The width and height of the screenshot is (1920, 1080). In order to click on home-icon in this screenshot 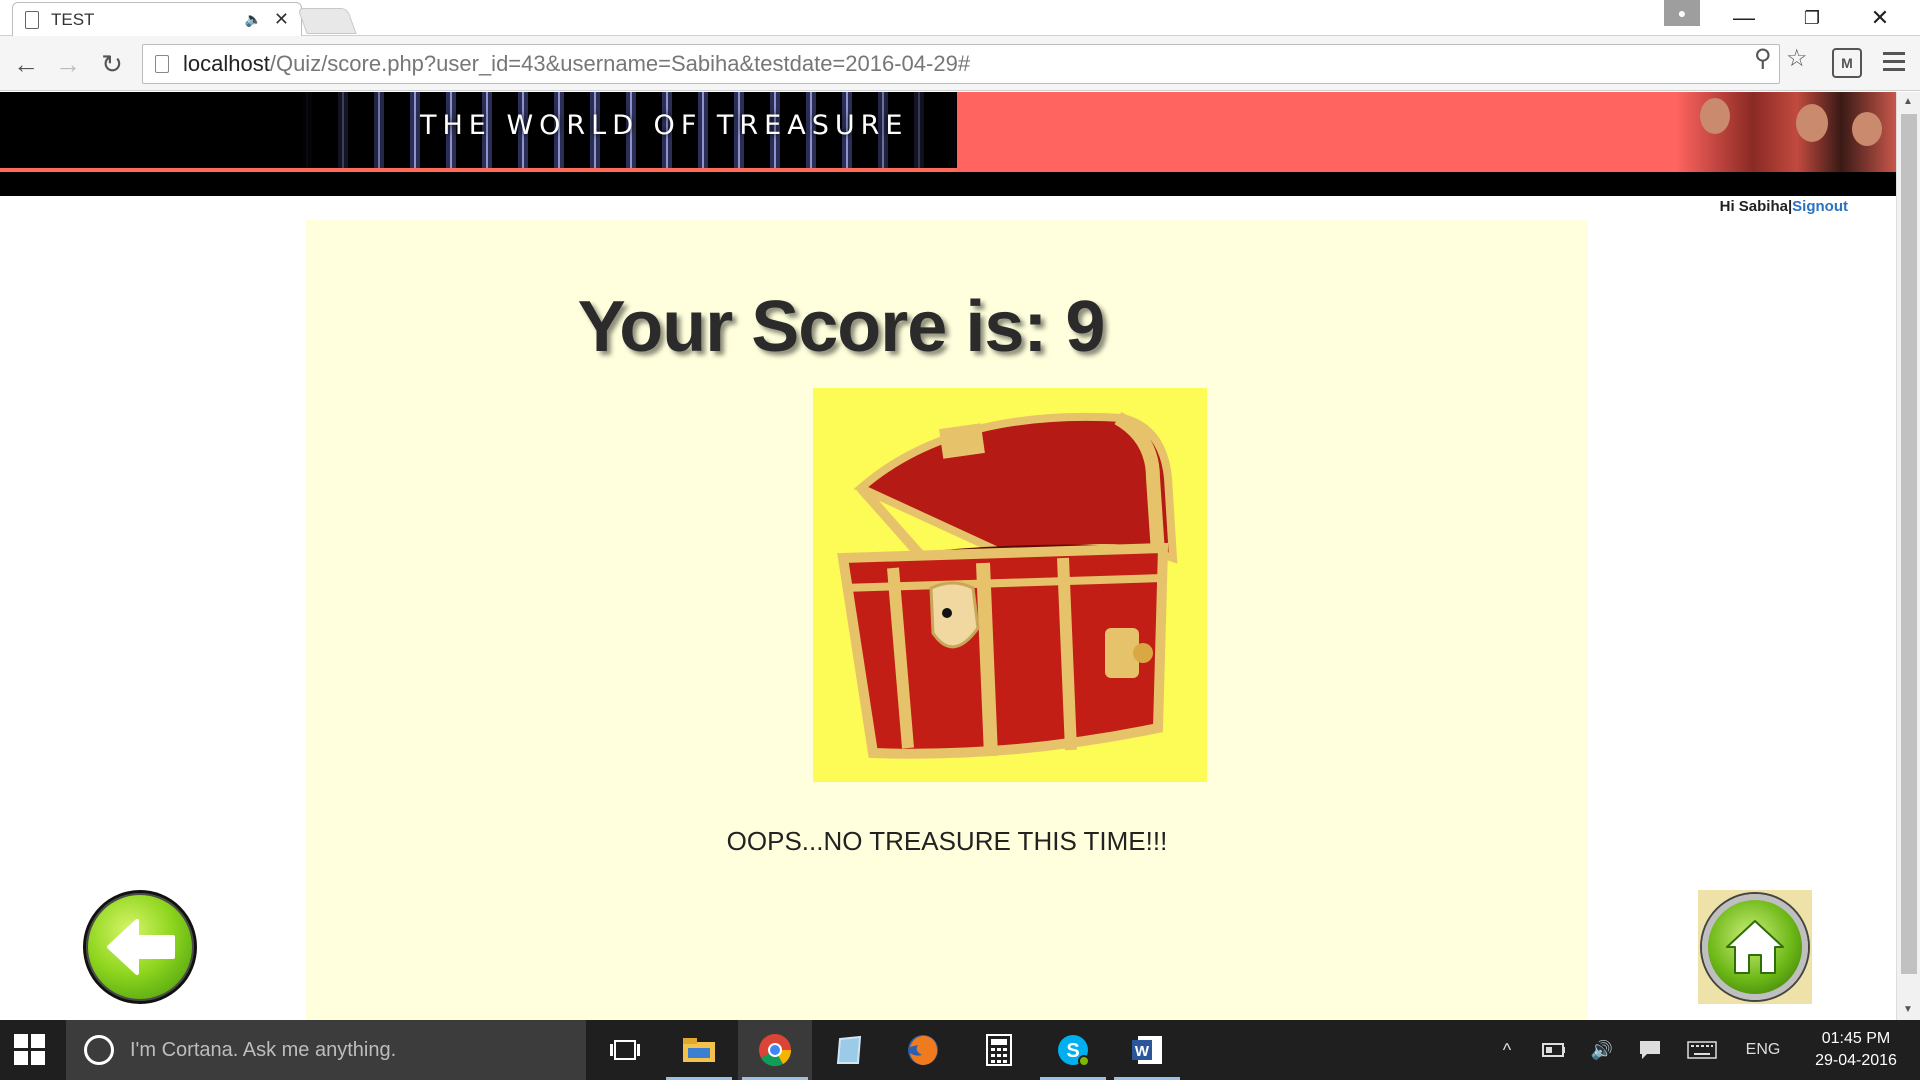, I will do `click(1755, 947)`.